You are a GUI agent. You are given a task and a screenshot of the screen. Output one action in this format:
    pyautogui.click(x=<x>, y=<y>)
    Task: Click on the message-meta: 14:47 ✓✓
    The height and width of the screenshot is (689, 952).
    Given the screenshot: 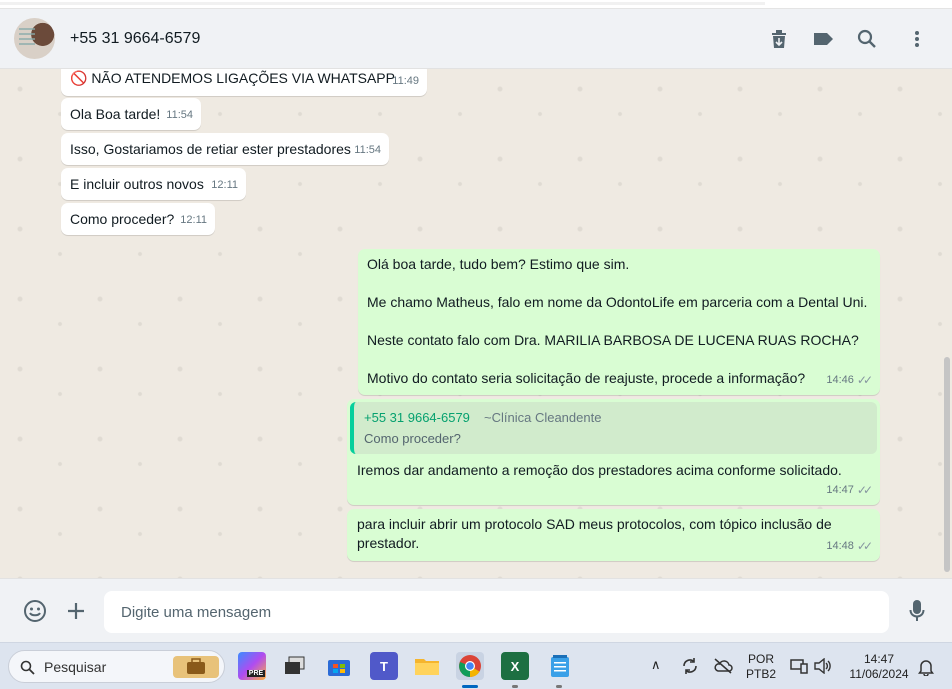 What is the action you would take?
    pyautogui.click(x=849, y=490)
    